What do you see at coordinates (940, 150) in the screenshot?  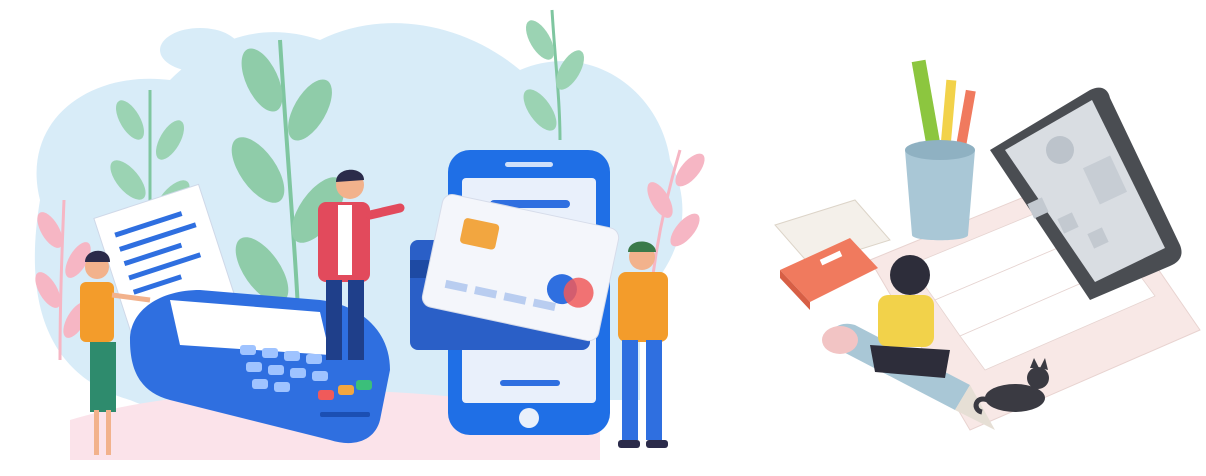 I see `pencil-cup-icon` at bounding box center [940, 150].